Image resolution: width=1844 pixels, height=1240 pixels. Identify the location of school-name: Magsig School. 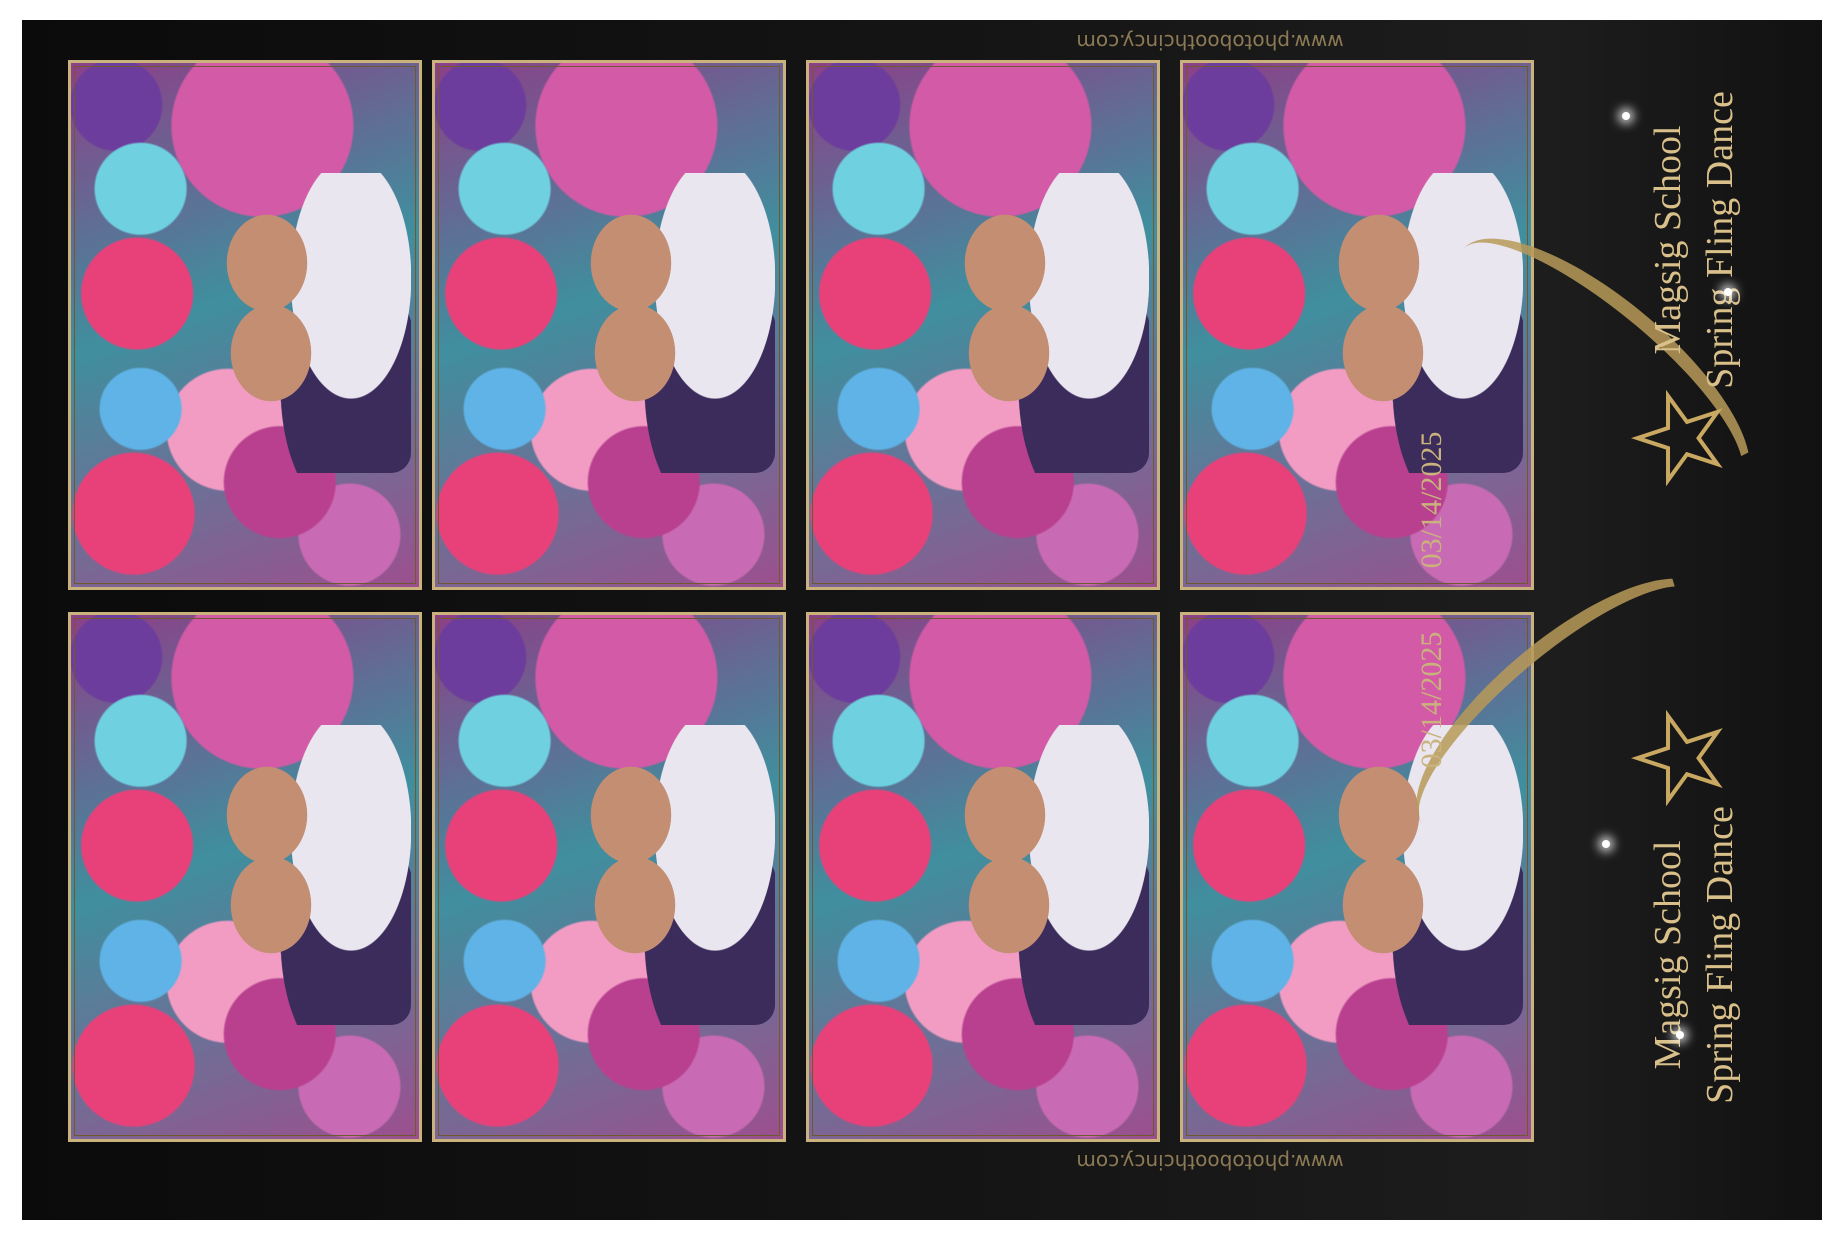
(1668, 240).